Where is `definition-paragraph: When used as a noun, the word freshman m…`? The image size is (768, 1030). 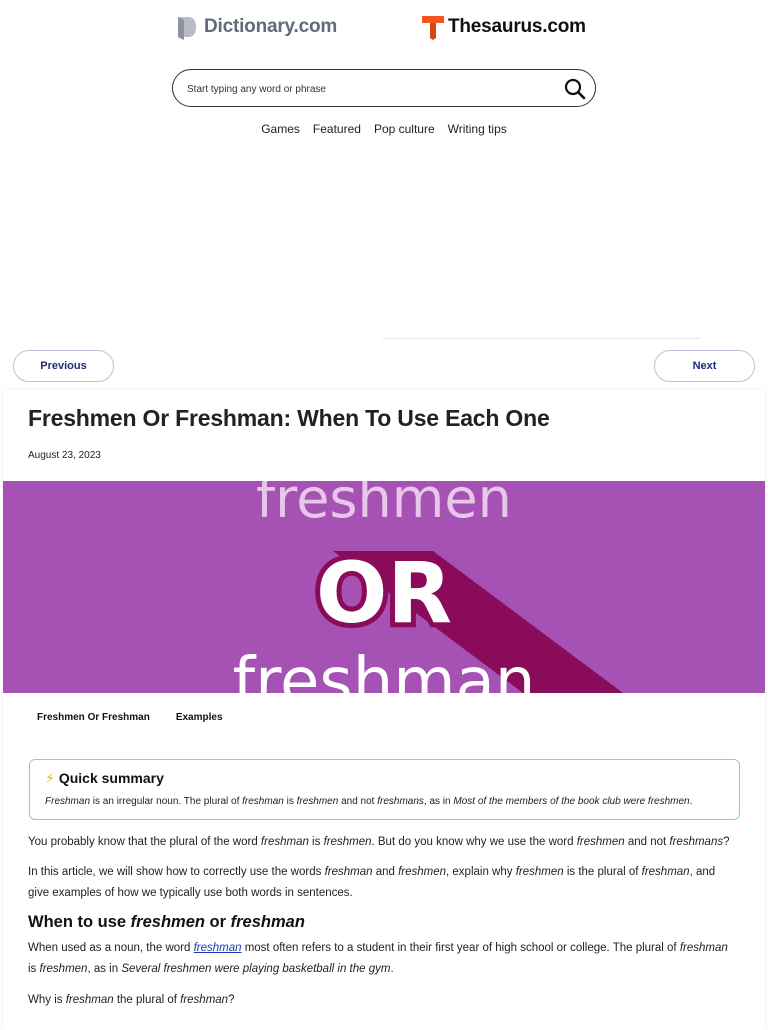 definition-paragraph: When used as a noun, the word freshman m… is located at coordinates (378, 958).